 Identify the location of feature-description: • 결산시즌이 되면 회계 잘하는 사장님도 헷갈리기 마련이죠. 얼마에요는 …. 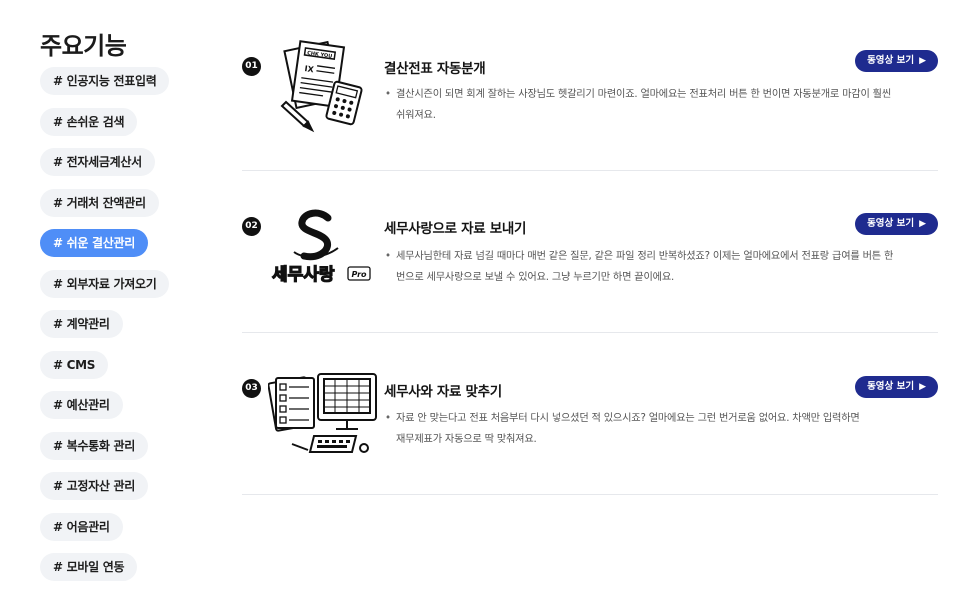
(658, 105).